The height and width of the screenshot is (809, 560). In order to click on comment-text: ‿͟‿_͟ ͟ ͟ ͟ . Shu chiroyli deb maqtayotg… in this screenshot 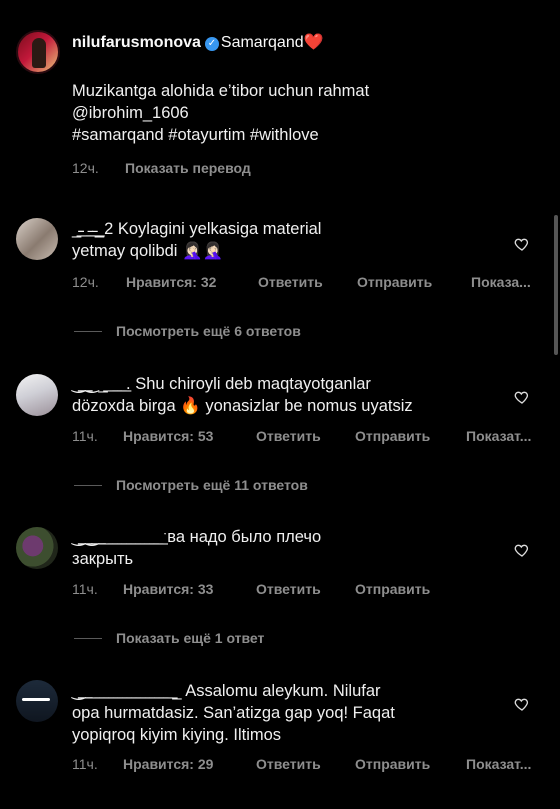, I will do `click(242, 395)`.